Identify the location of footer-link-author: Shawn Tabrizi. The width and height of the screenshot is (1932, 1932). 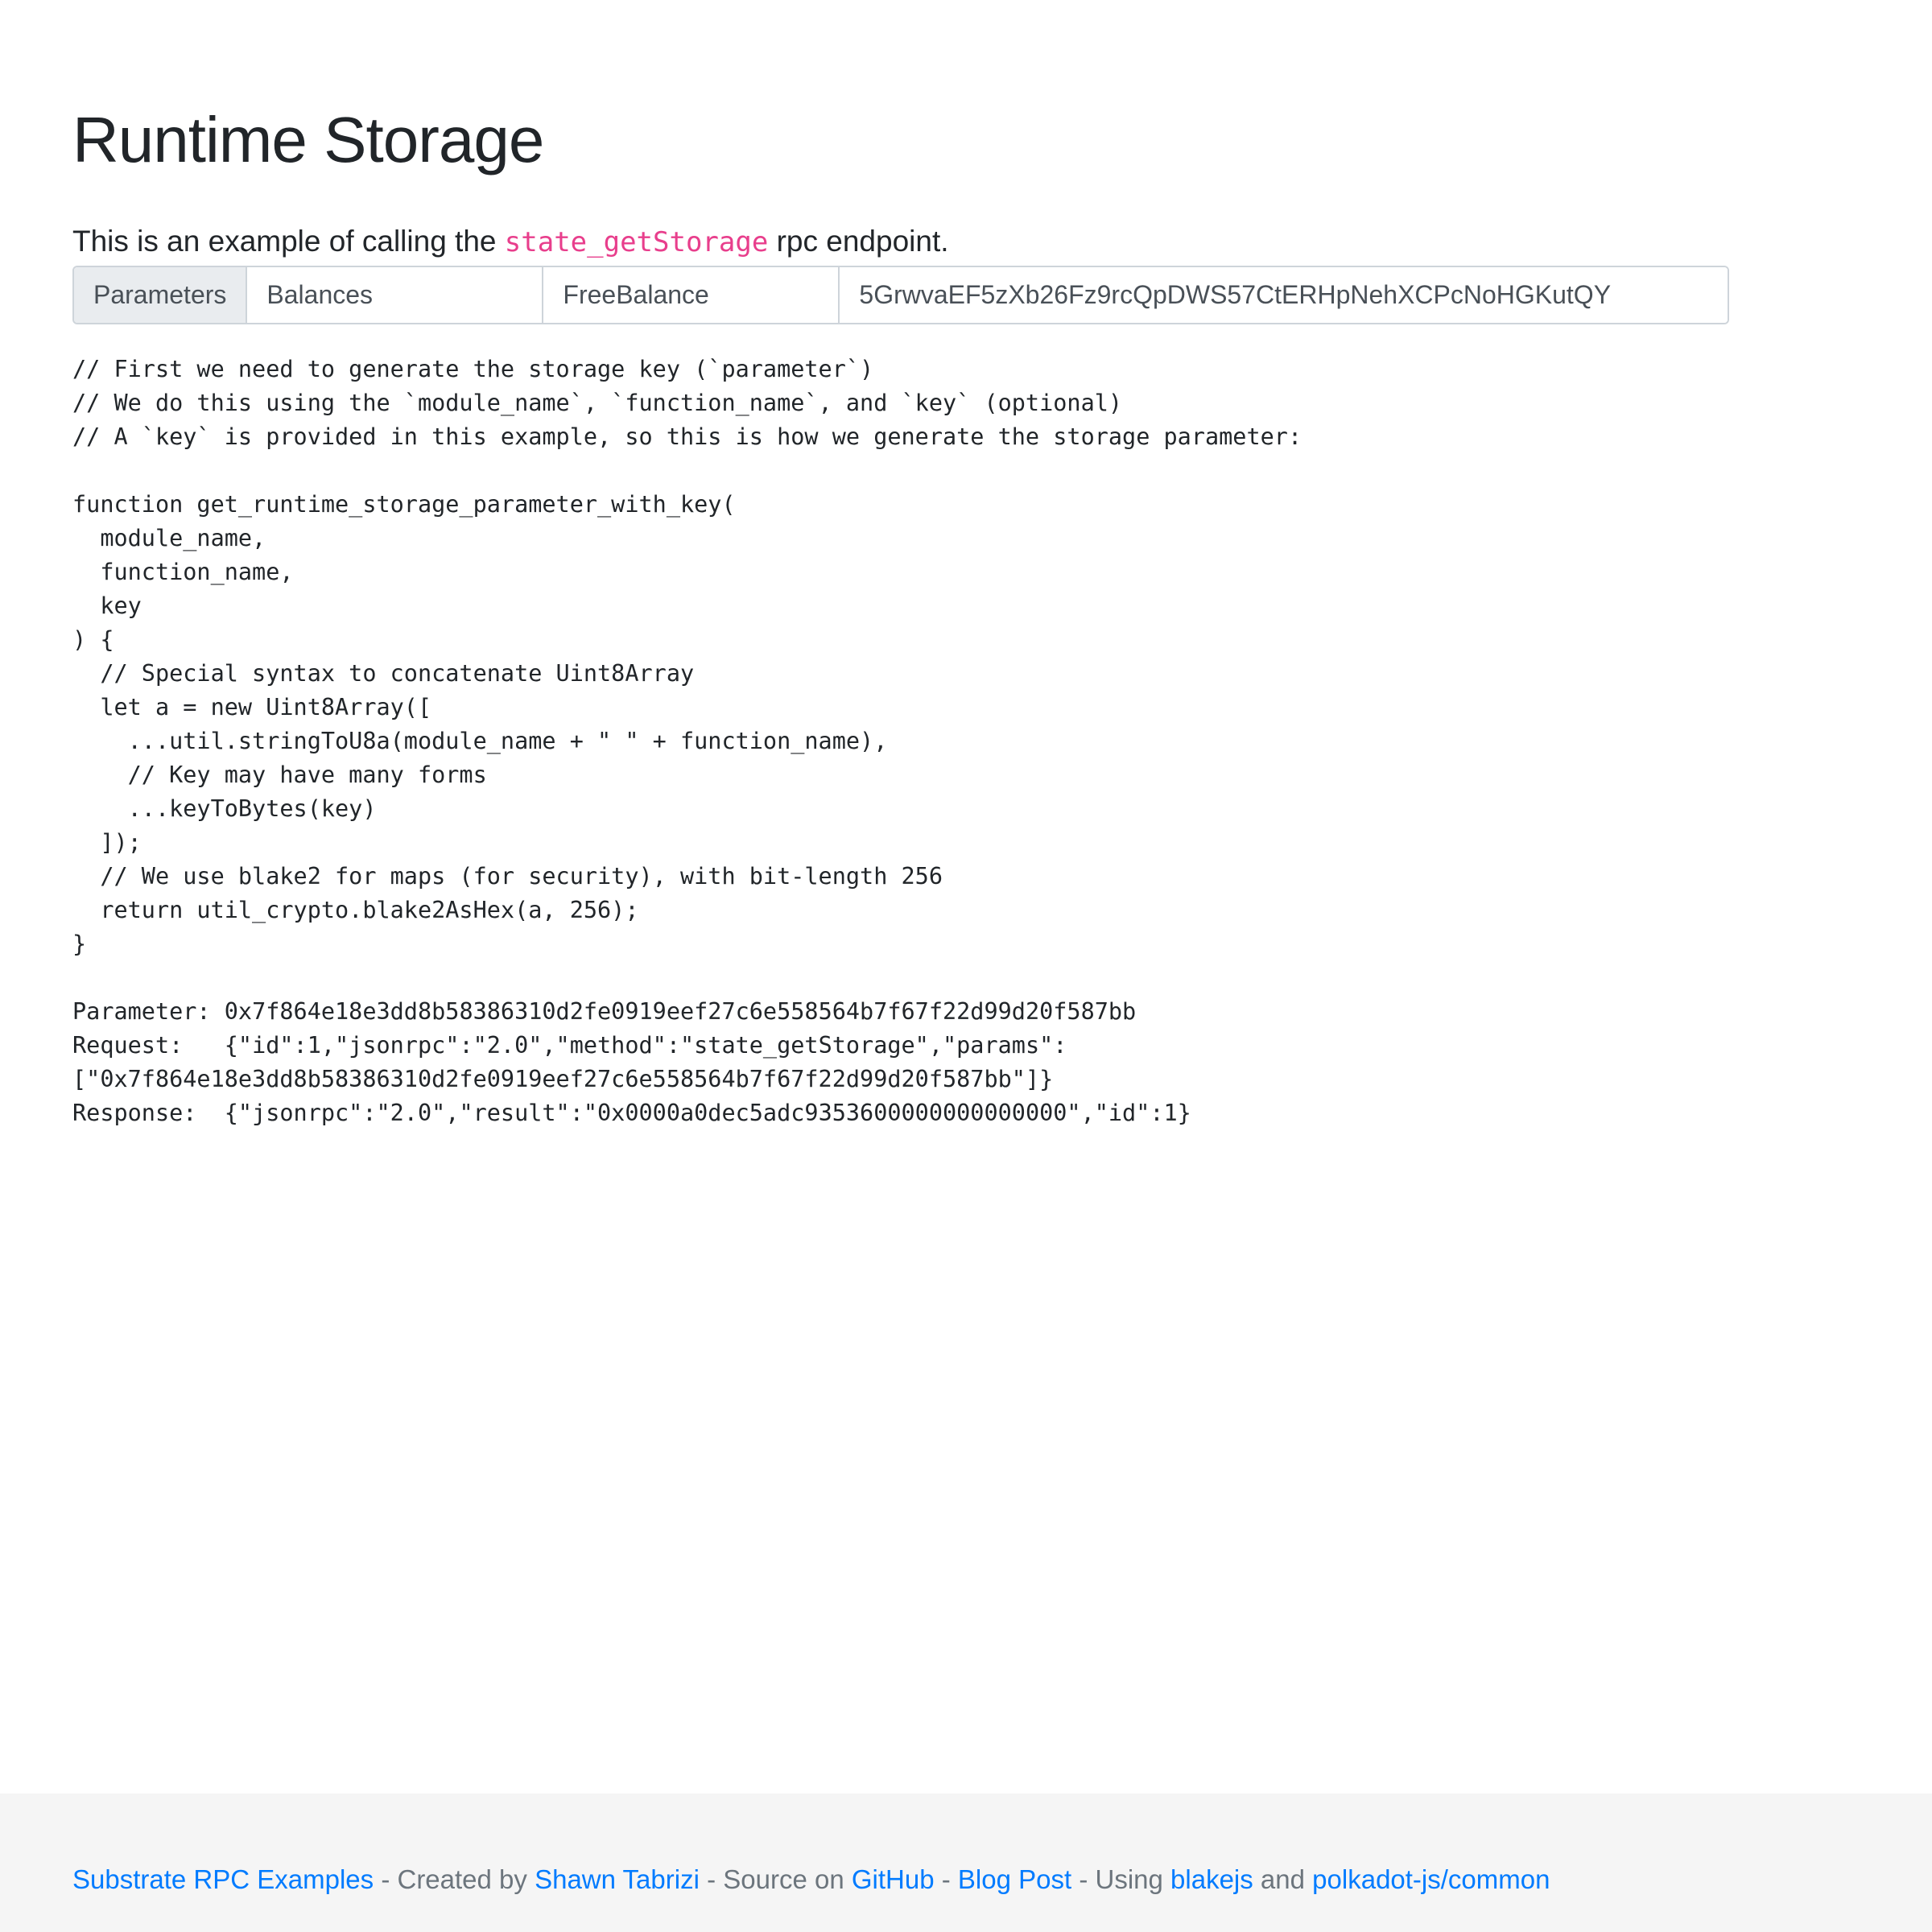
(617, 1879).